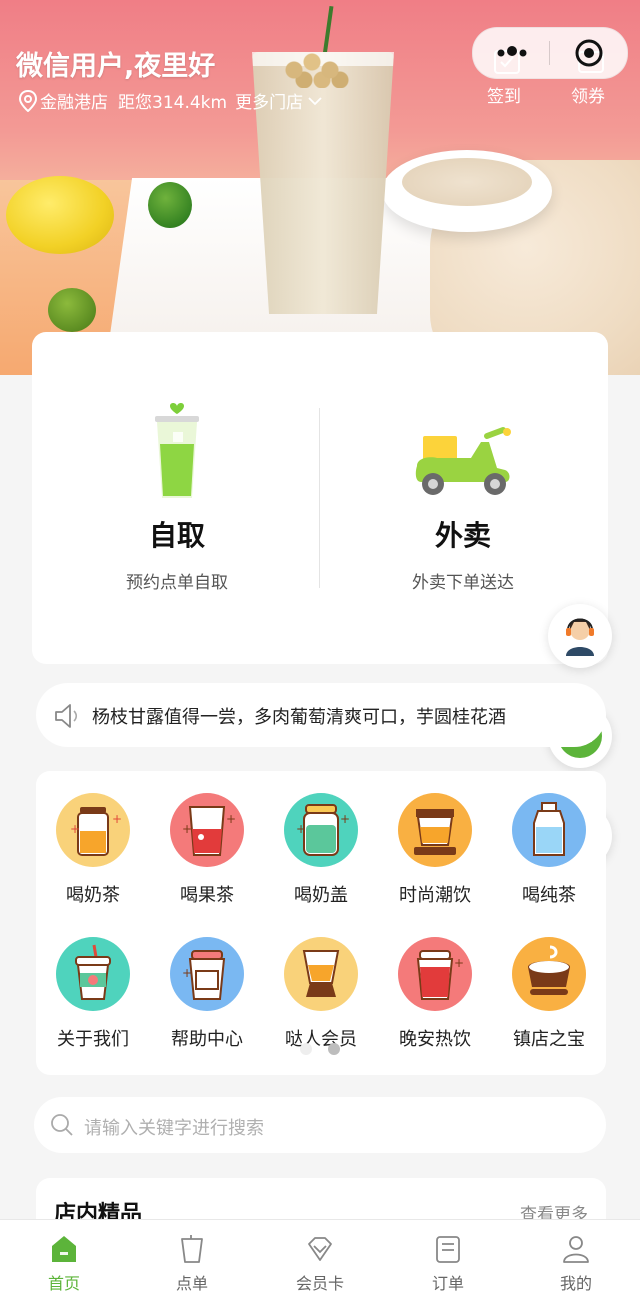 This screenshot has width=640, height=1304. What do you see at coordinates (320, 1125) in the screenshot?
I see `search-bar: 请输入关键字进行搜索` at bounding box center [320, 1125].